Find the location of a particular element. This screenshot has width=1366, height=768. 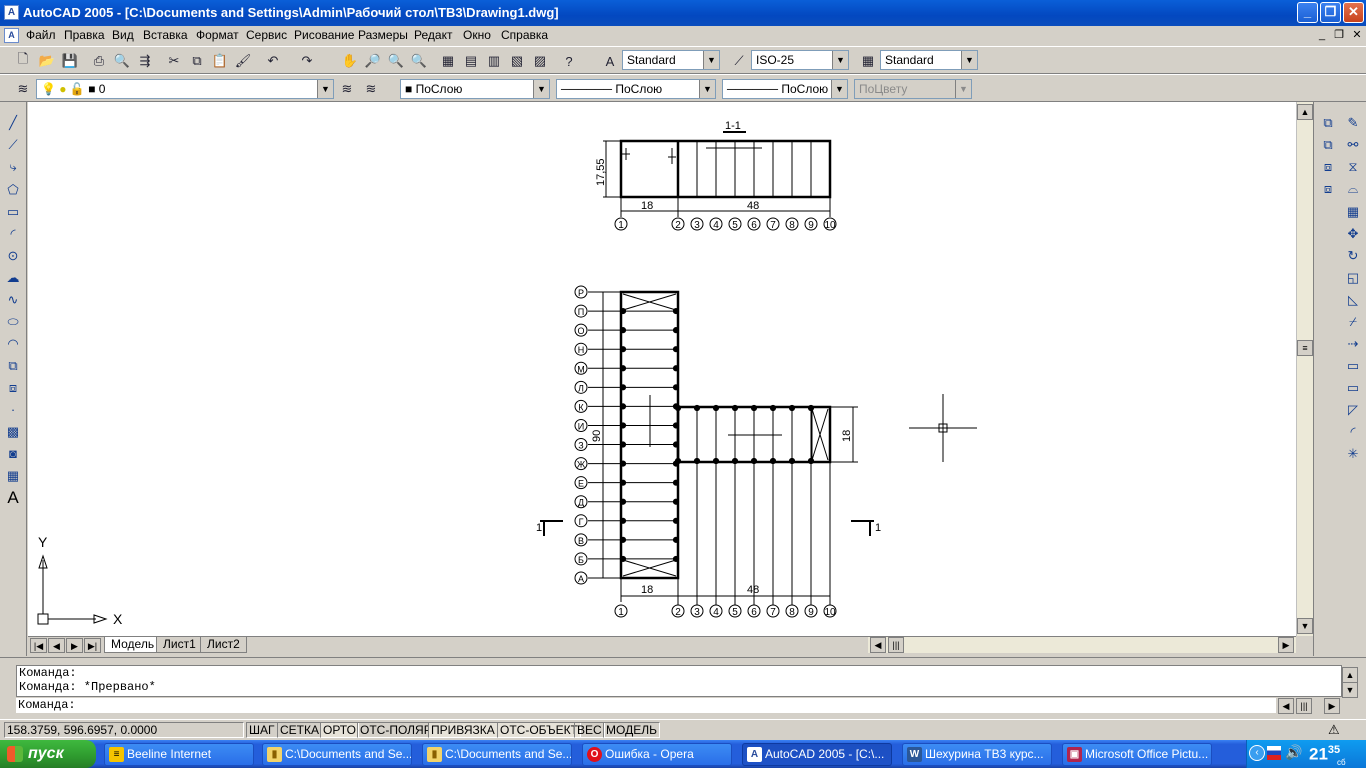

ellipse-icon: ⬭ is located at coordinates (13, 321).